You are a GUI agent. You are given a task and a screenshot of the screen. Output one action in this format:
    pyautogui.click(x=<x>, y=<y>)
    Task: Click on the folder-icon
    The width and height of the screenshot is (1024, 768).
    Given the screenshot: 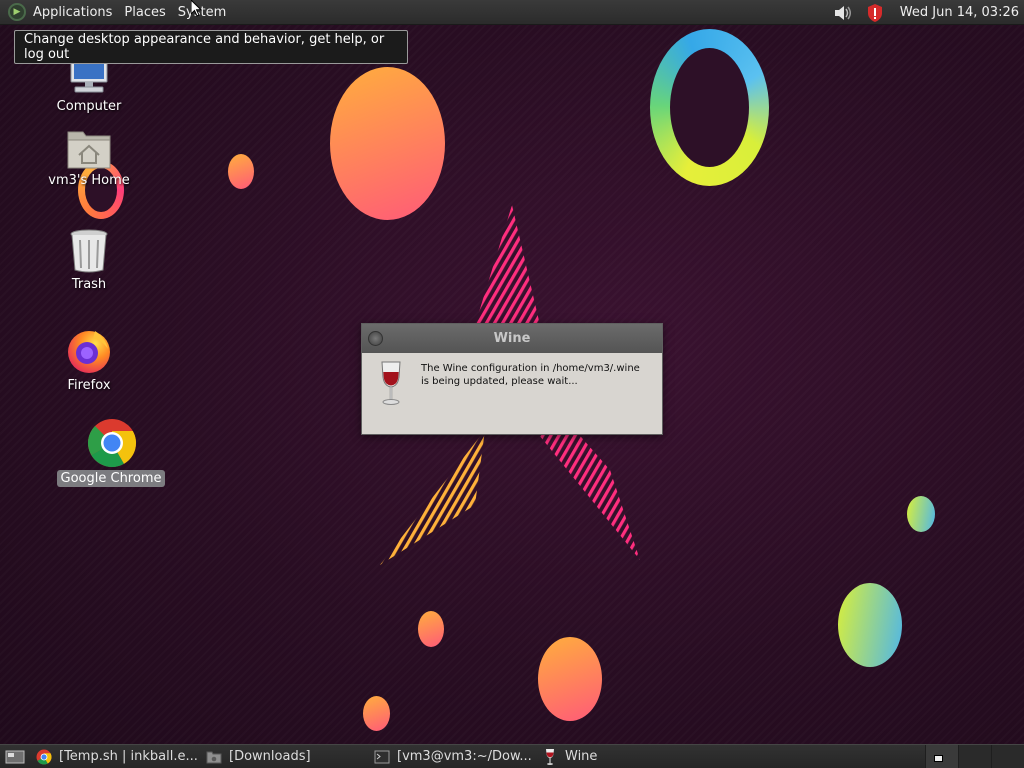 What is the action you would take?
    pyautogui.click(x=214, y=757)
    